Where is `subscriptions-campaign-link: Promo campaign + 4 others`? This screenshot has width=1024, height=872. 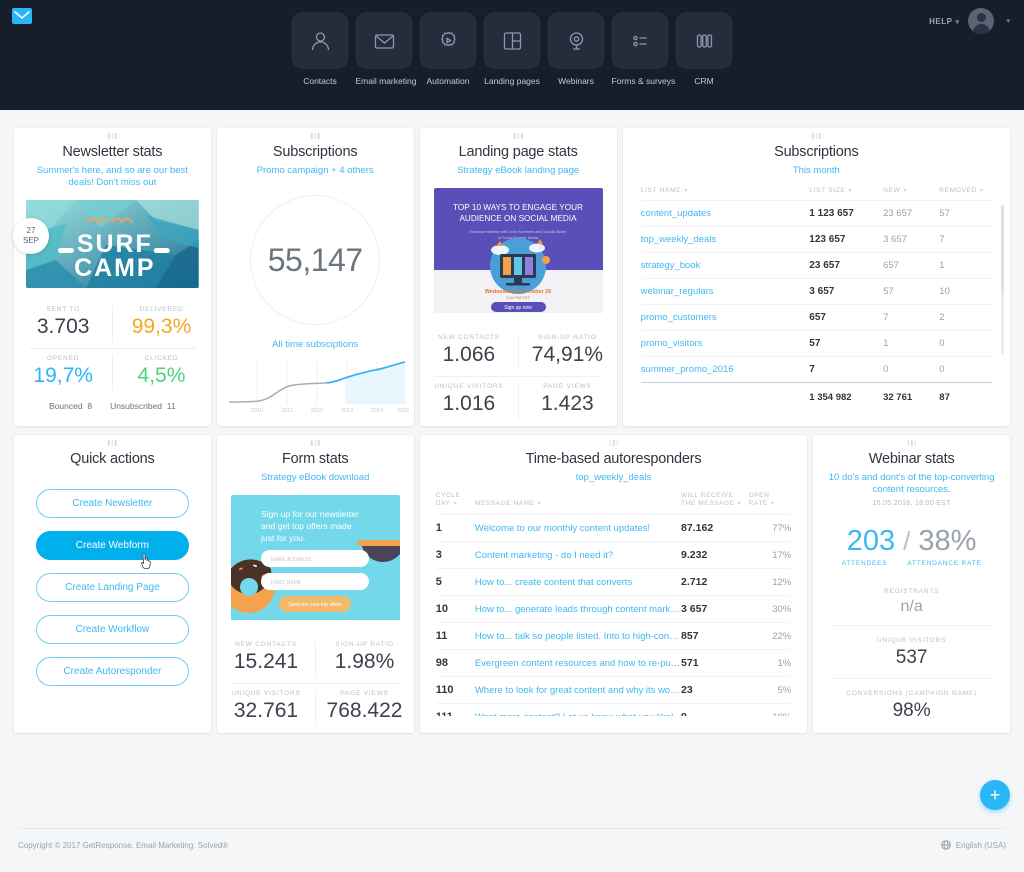 subscriptions-campaign-link: Promo campaign + 4 others is located at coordinates (315, 171).